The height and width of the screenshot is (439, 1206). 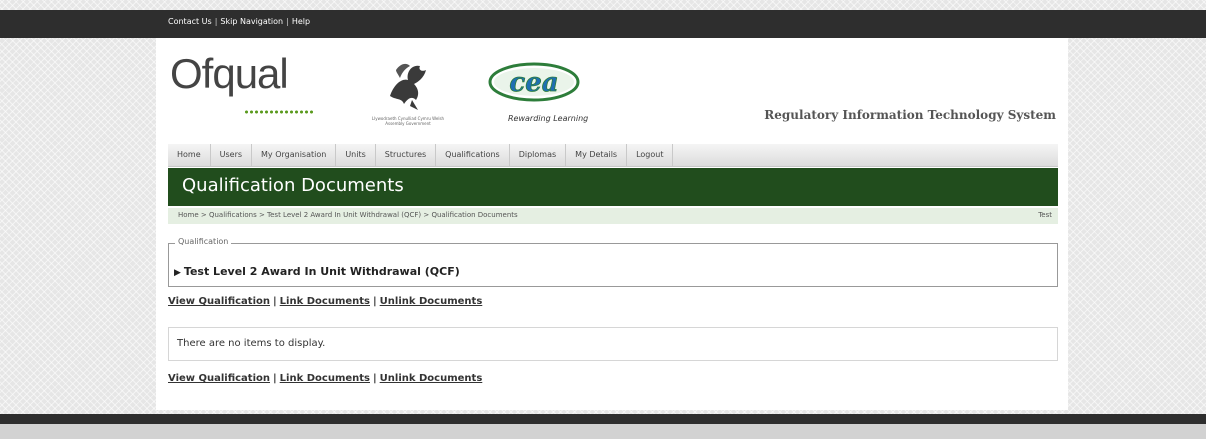 What do you see at coordinates (356, 155) in the screenshot?
I see `nav-item-units: Units` at bounding box center [356, 155].